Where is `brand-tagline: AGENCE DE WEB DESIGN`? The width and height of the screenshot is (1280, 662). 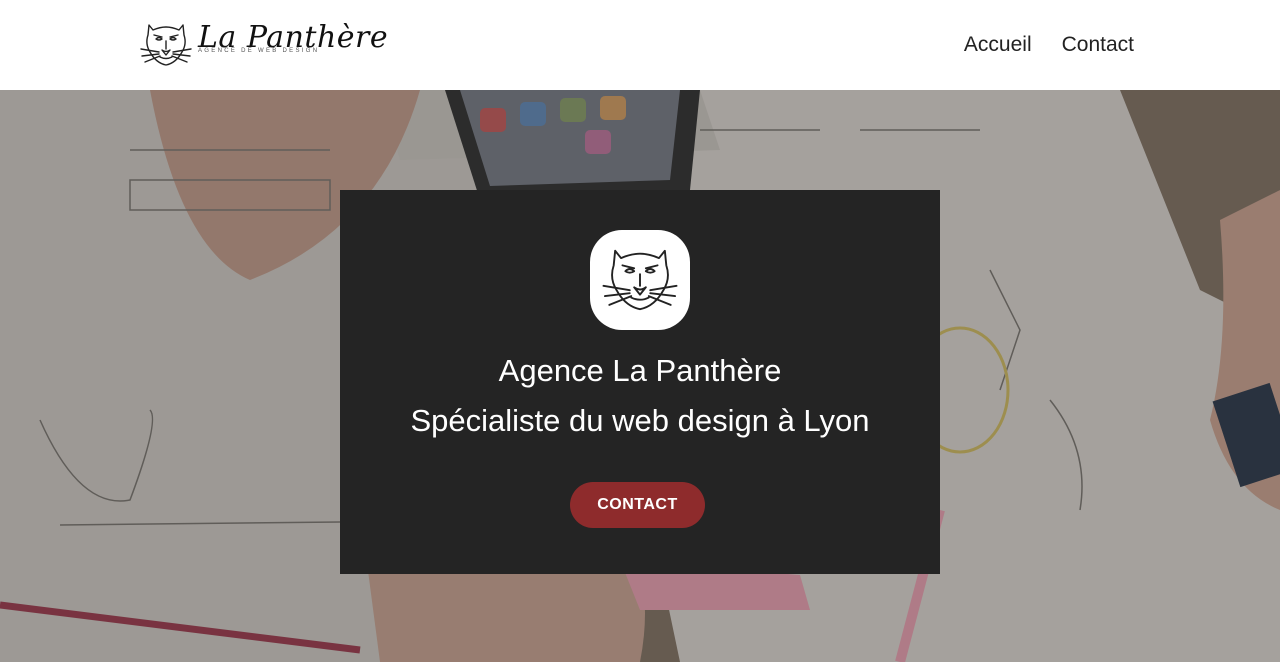 brand-tagline: AGENCE DE WEB DESIGN is located at coordinates (259, 51).